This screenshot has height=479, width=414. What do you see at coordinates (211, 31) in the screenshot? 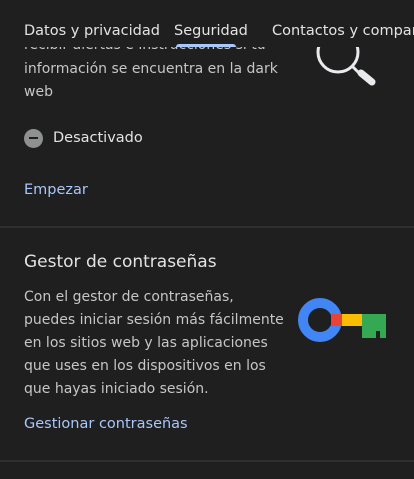
I see `tab-security: Seguridad` at bounding box center [211, 31].